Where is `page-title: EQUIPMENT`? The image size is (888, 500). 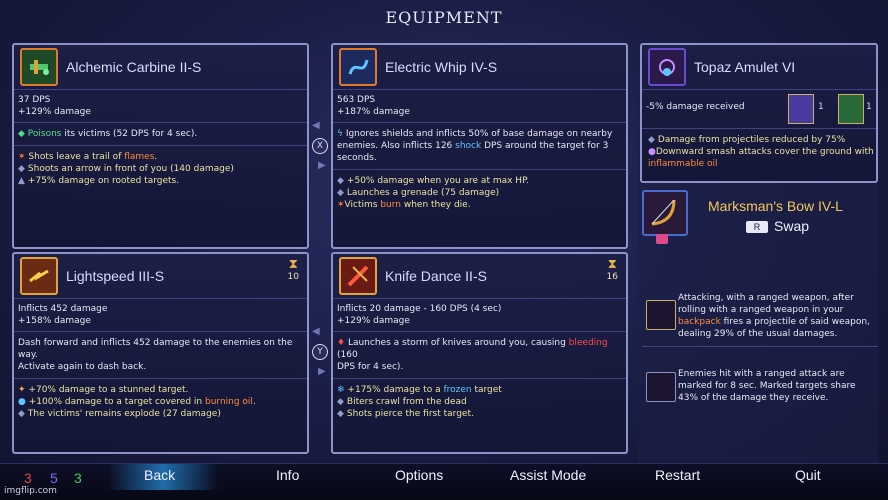
page-title: EQUIPMENT is located at coordinates (444, 17).